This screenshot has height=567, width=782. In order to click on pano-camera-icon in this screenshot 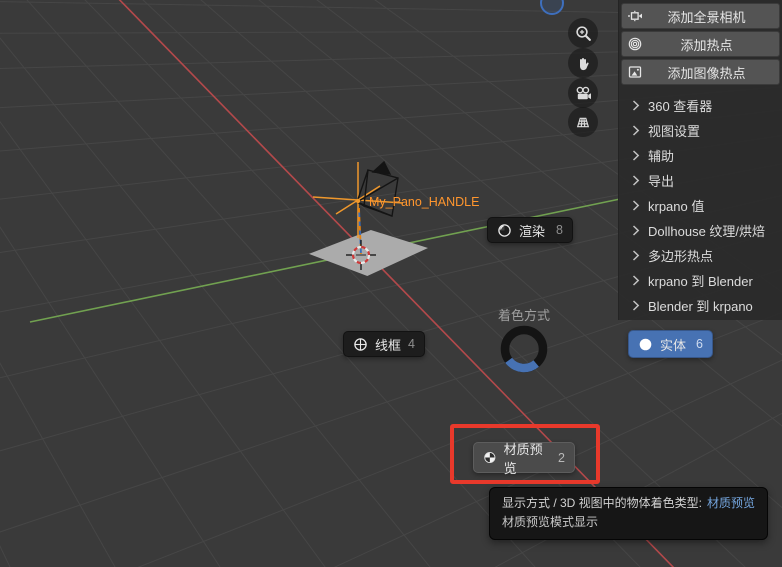, I will do `click(635, 16)`.